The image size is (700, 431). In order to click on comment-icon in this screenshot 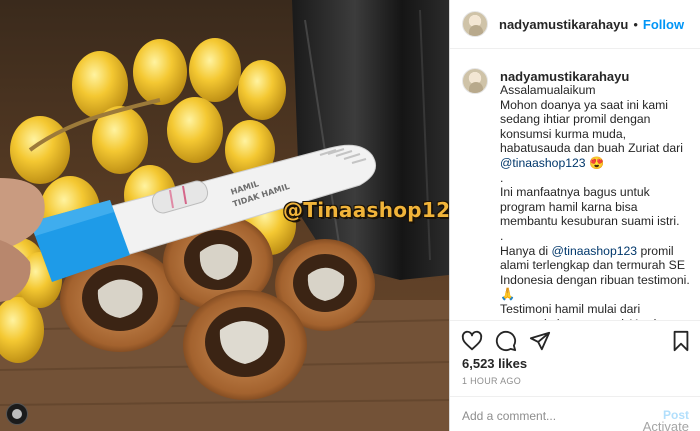, I will do `click(506, 341)`.